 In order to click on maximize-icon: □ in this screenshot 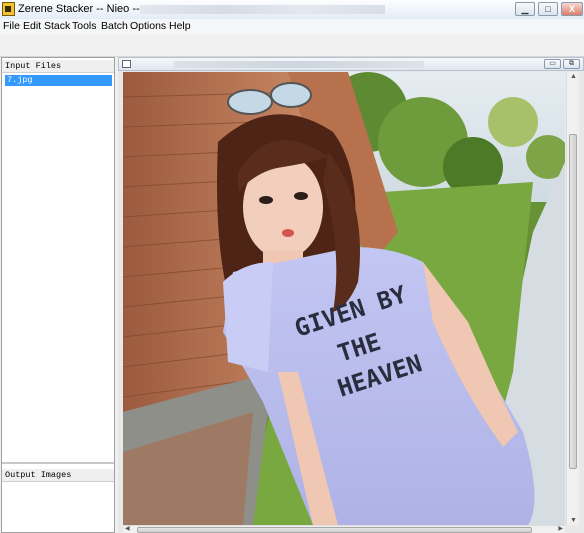, I will do `click(548, 9)`.